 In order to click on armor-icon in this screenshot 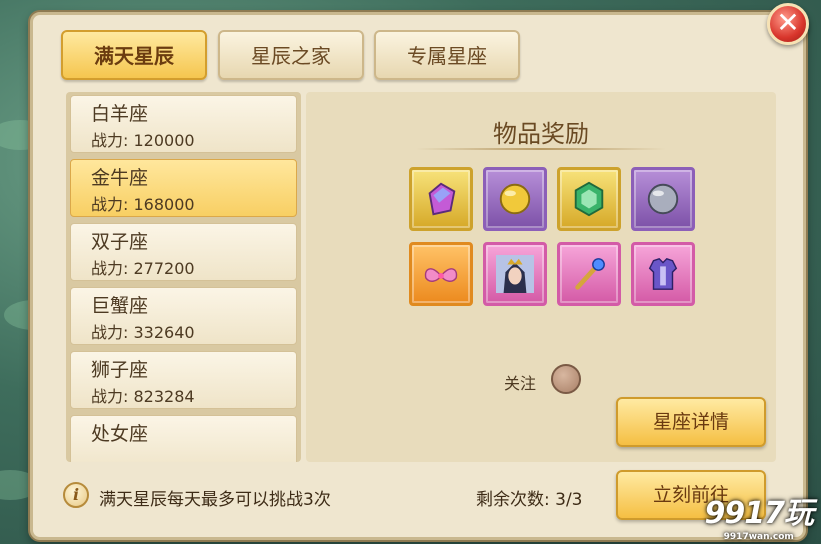, I will do `click(663, 273)`.